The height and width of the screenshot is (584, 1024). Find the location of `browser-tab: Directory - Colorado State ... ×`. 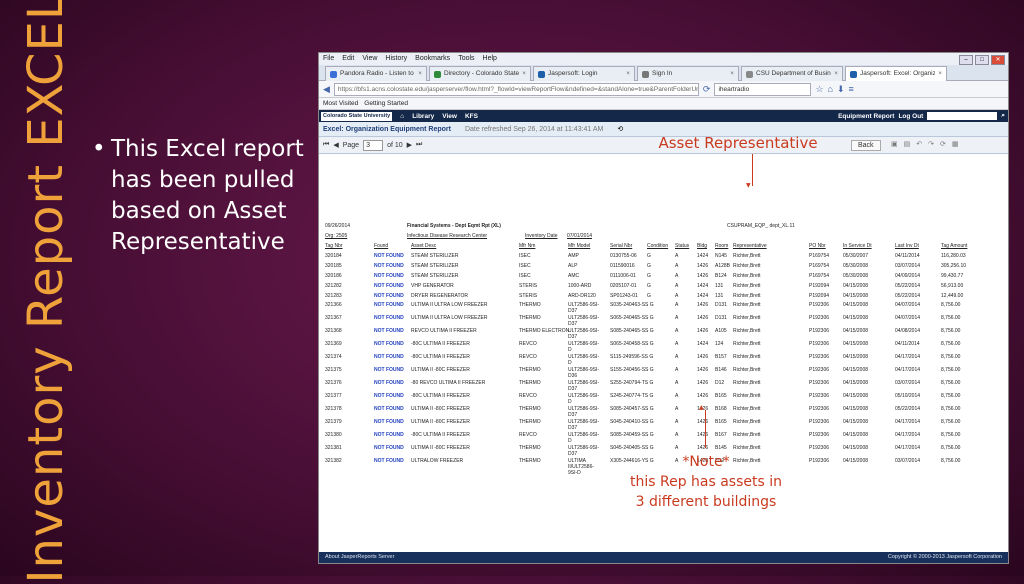

browser-tab: Directory - Colorado State ... × is located at coordinates (480, 73).